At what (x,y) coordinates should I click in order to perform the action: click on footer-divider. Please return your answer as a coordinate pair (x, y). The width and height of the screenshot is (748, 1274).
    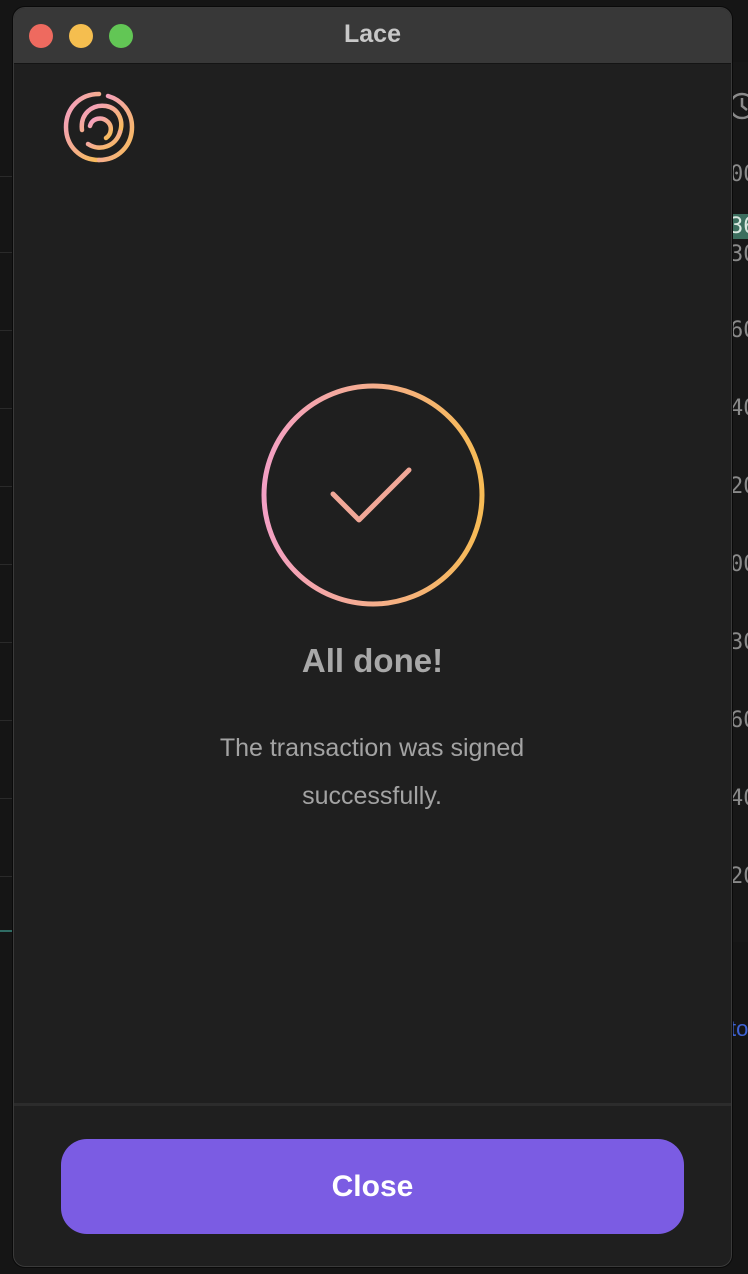
    Looking at the image, I should click on (372, 1104).